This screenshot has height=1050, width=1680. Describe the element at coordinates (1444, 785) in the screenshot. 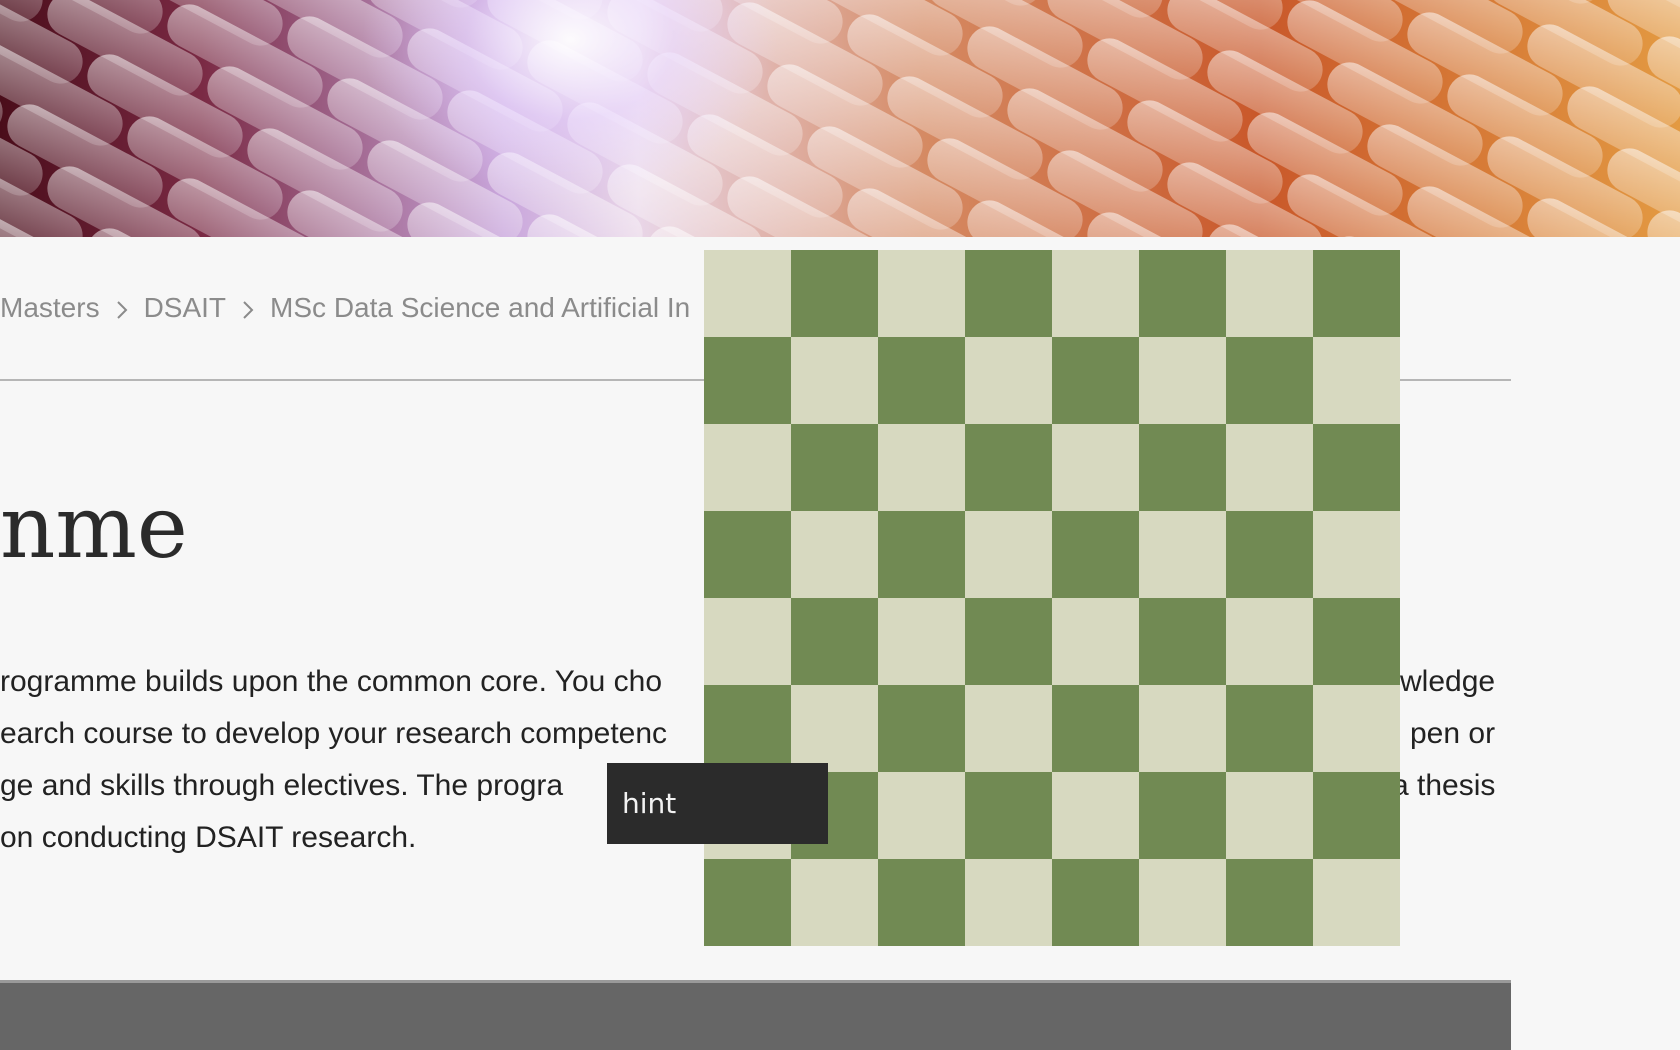

I see `body-line-end: a thesis` at that location.